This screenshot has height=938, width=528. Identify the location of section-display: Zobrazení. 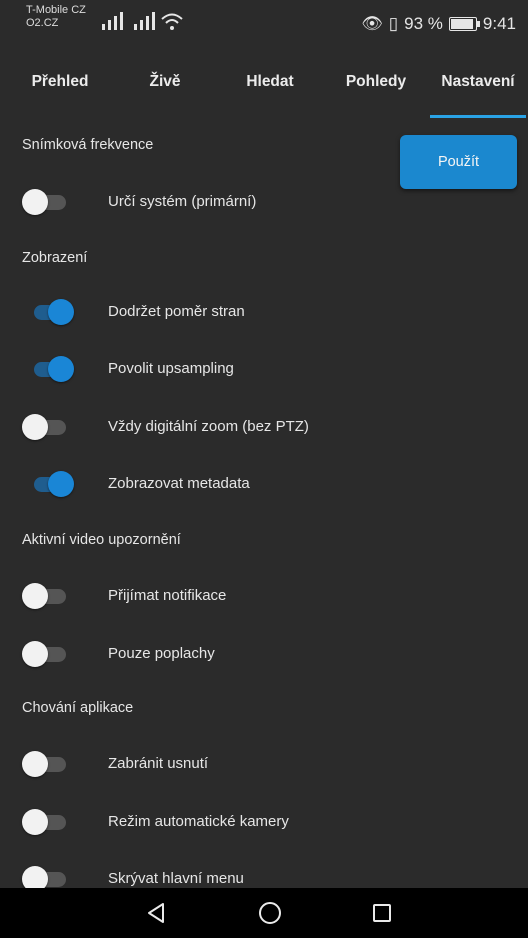
(55, 258).